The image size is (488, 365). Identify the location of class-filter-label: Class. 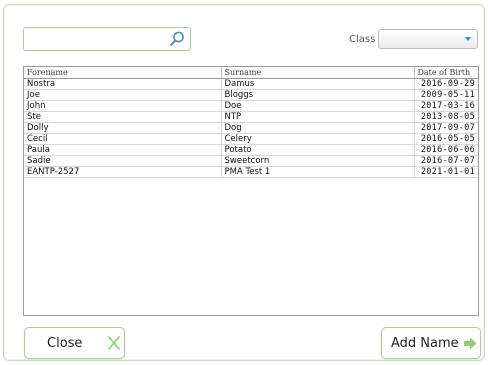
(362, 39).